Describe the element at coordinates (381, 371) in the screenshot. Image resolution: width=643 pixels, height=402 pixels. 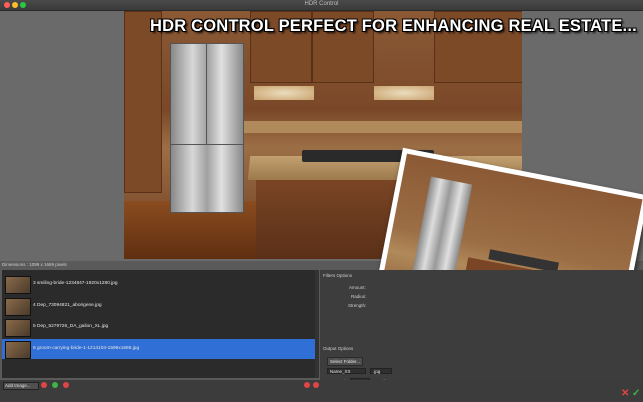
I see `format-select: .jpg` at that location.